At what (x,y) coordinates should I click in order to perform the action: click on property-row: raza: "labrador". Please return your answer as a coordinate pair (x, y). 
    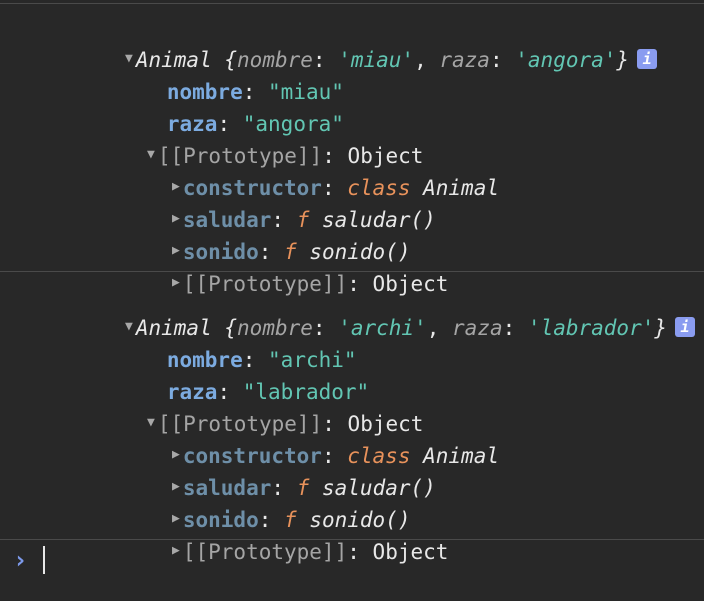
    Looking at the image, I should click on (230, 374).